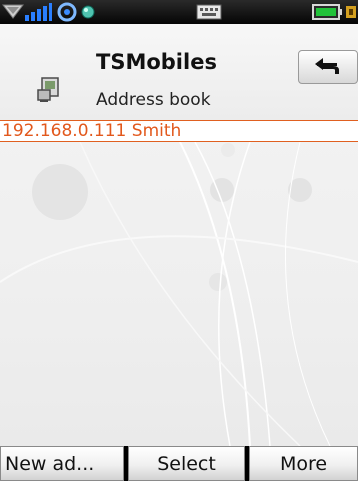 The height and width of the screenshot is (481, 358). What do you see at coordinates (48, 89) in the screenshot?
I see `contacts-app-icon` at bounding box center [48, 89].